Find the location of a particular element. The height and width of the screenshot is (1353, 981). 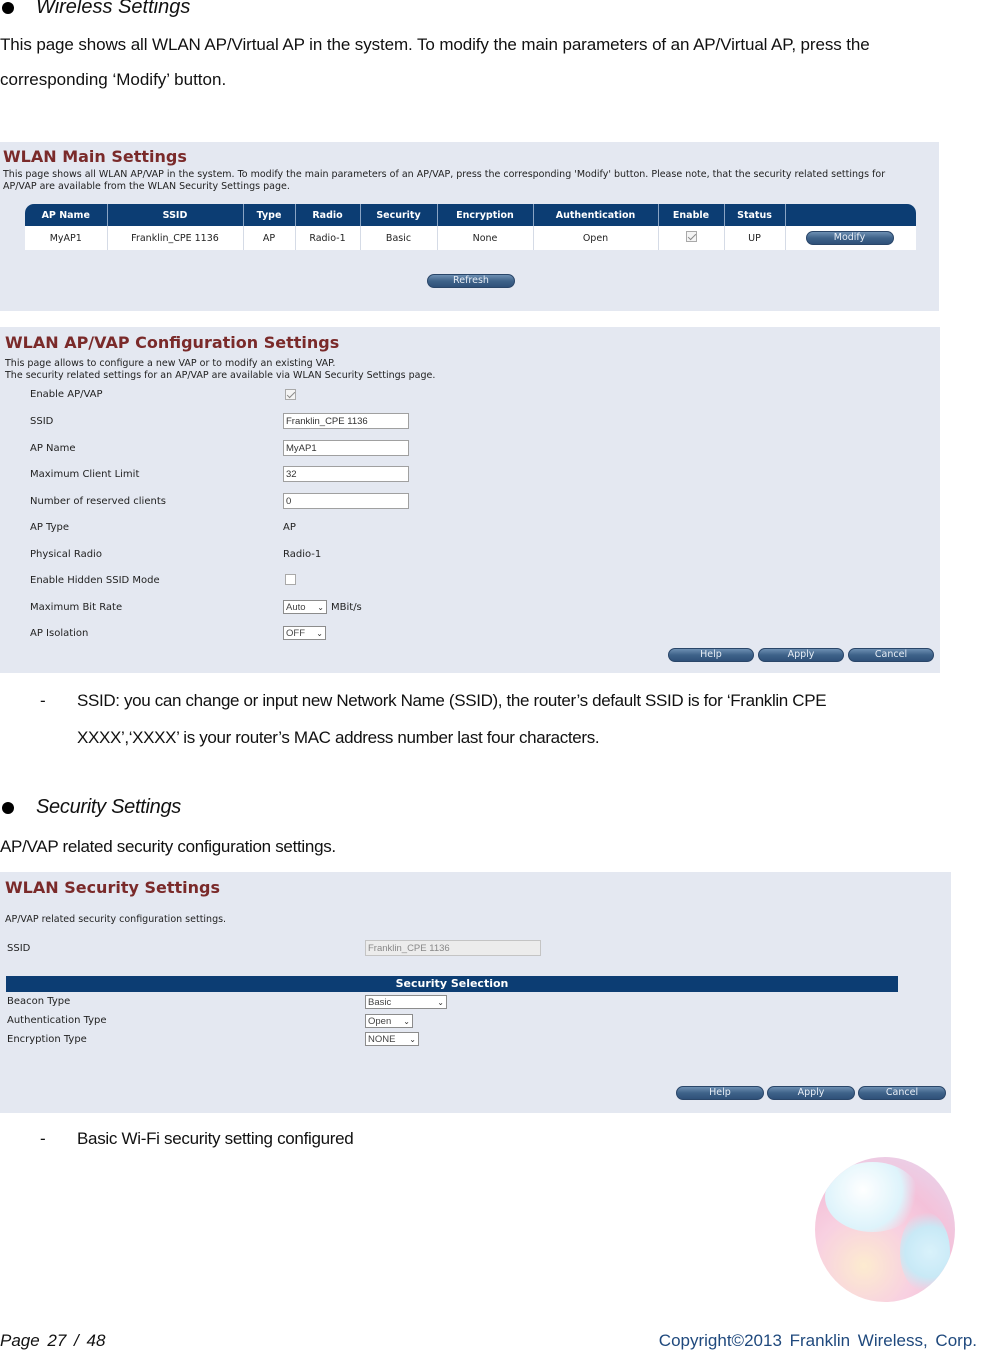

enable-ap-label: Enable AP/VAP is located at coordinates (66, 394).